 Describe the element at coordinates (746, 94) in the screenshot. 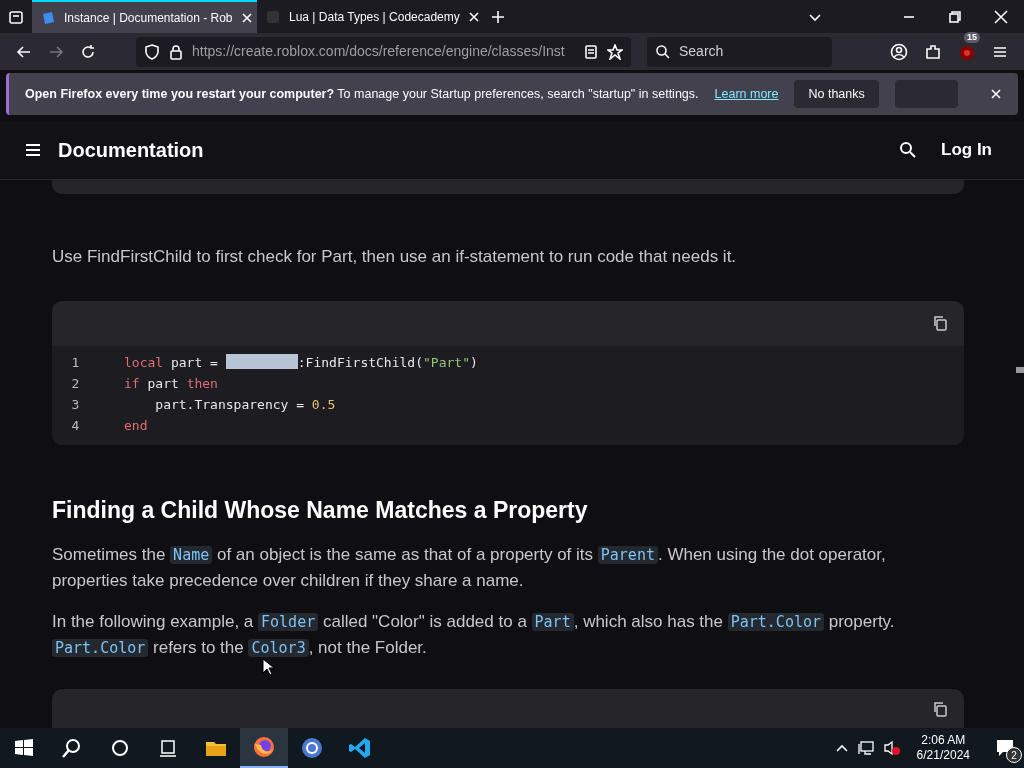

I see `learn-more-link: Learn more` at that location.